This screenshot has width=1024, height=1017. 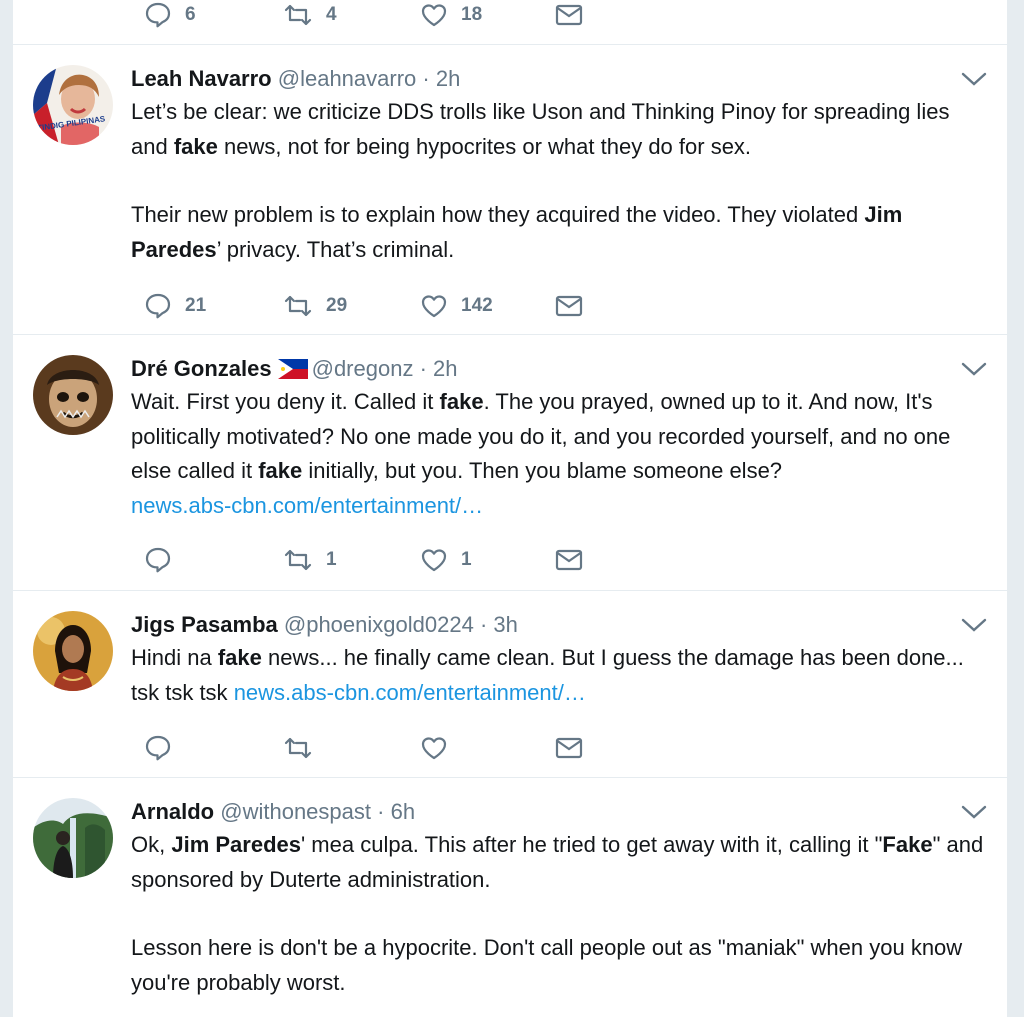 I want to click on text-run: Hindi na, so click(x=174, y=657).